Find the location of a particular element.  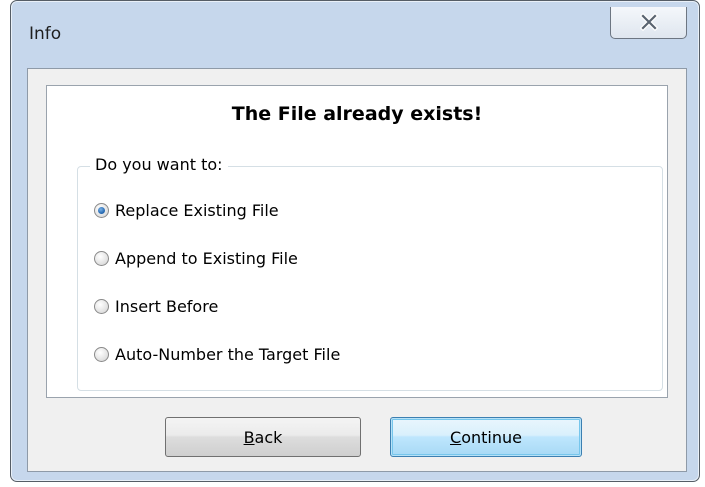

dialog-heading: The File already exists! is located at coordinates (357, 114).